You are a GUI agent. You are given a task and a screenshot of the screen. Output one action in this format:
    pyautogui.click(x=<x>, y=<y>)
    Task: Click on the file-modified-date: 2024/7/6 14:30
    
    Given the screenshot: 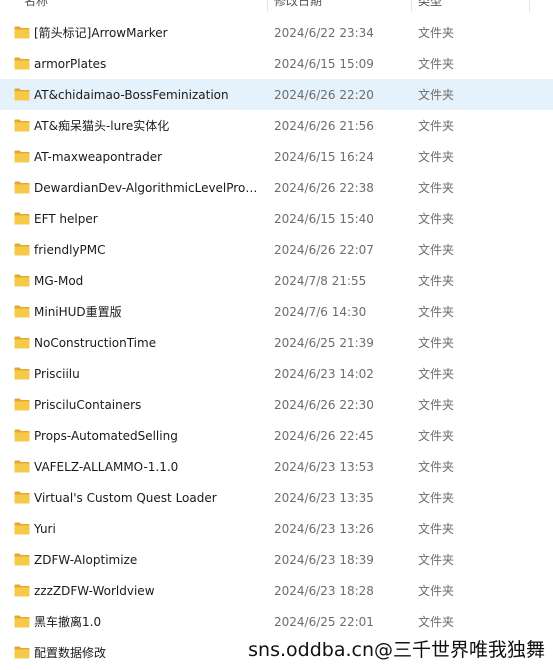 What is the action you would take?
    pyautogui.click(x=320, y=311)
    